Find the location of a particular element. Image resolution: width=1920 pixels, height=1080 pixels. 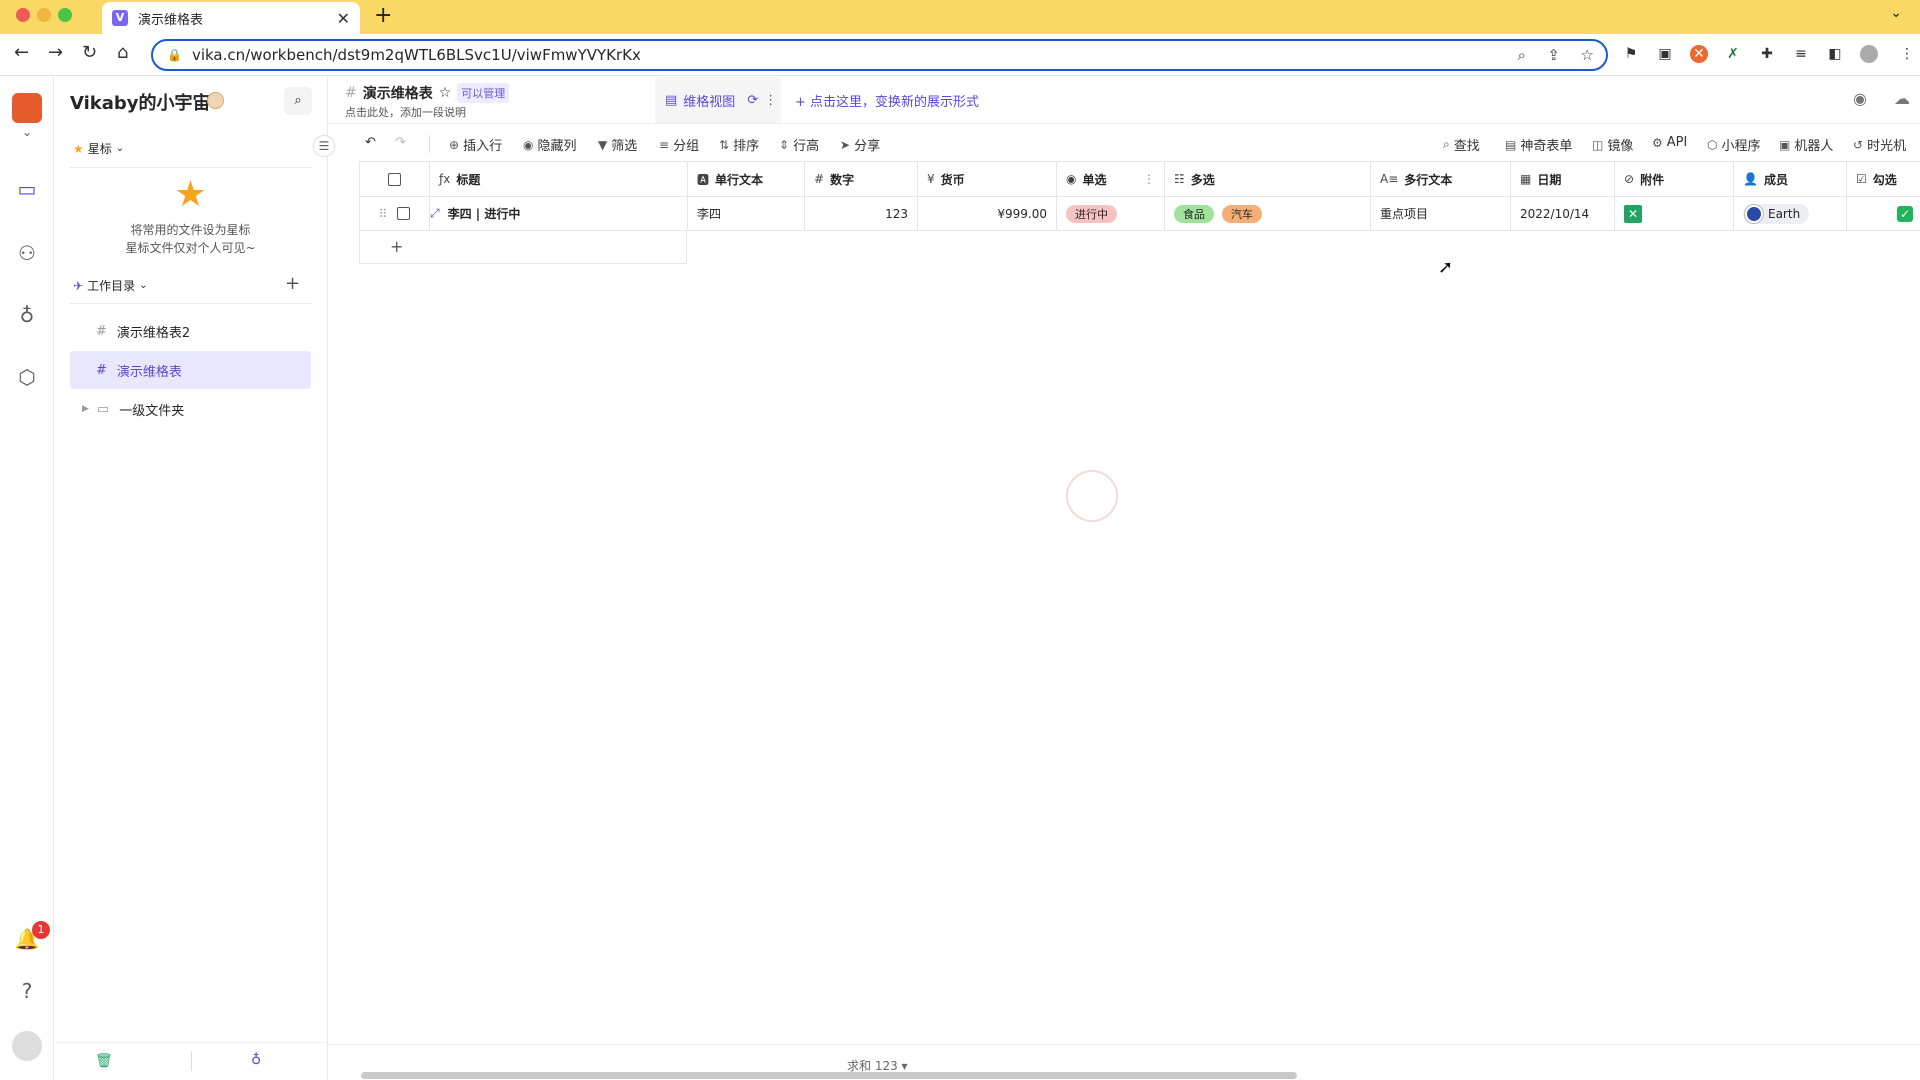

cell-checkbox: ✓ is located at coordinates (1883, 213).